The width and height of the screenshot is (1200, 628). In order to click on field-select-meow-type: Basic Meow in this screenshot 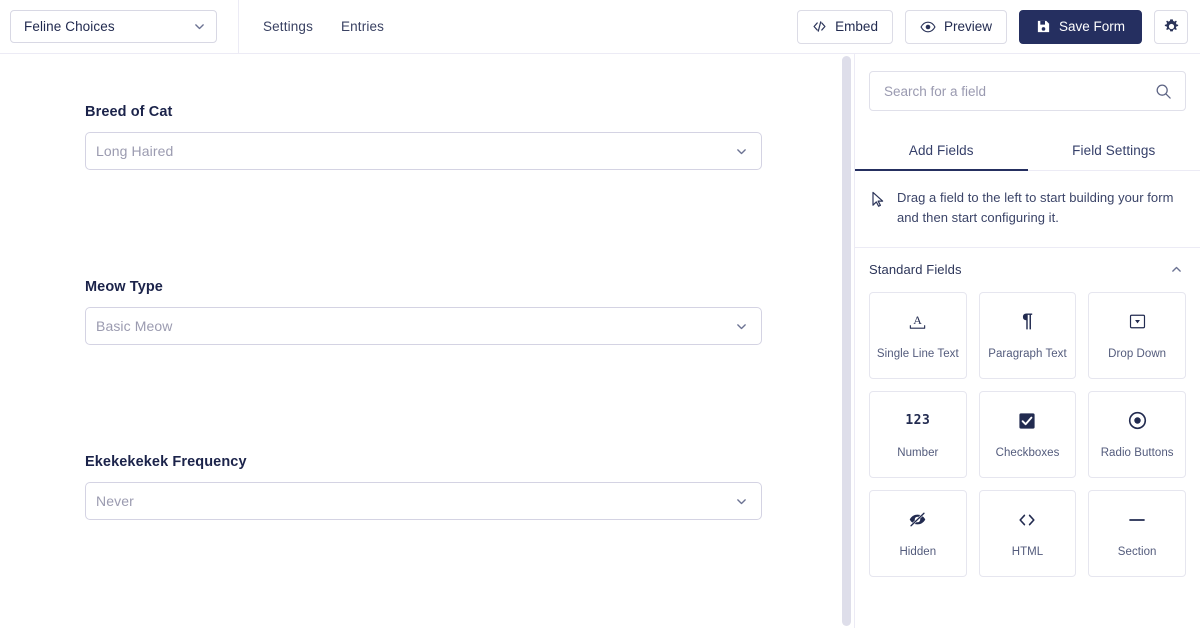, I will do `click(423, 326)`.